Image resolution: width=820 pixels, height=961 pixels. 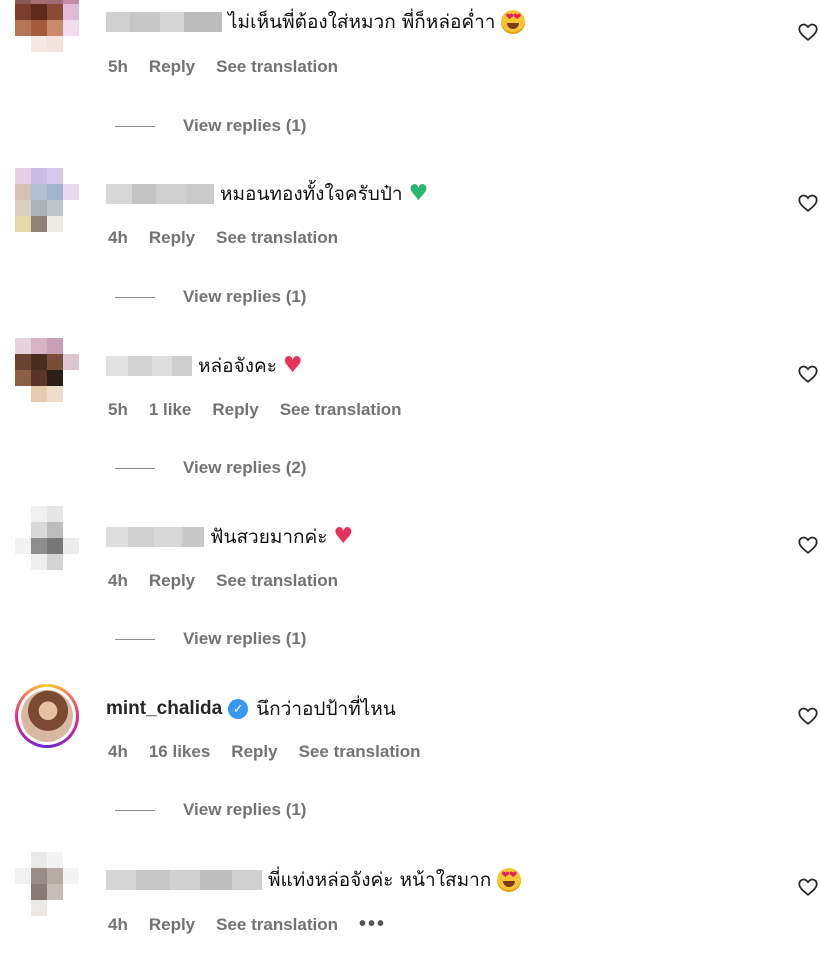 I want to click on avatar-frame, so click(x=47, y=716).